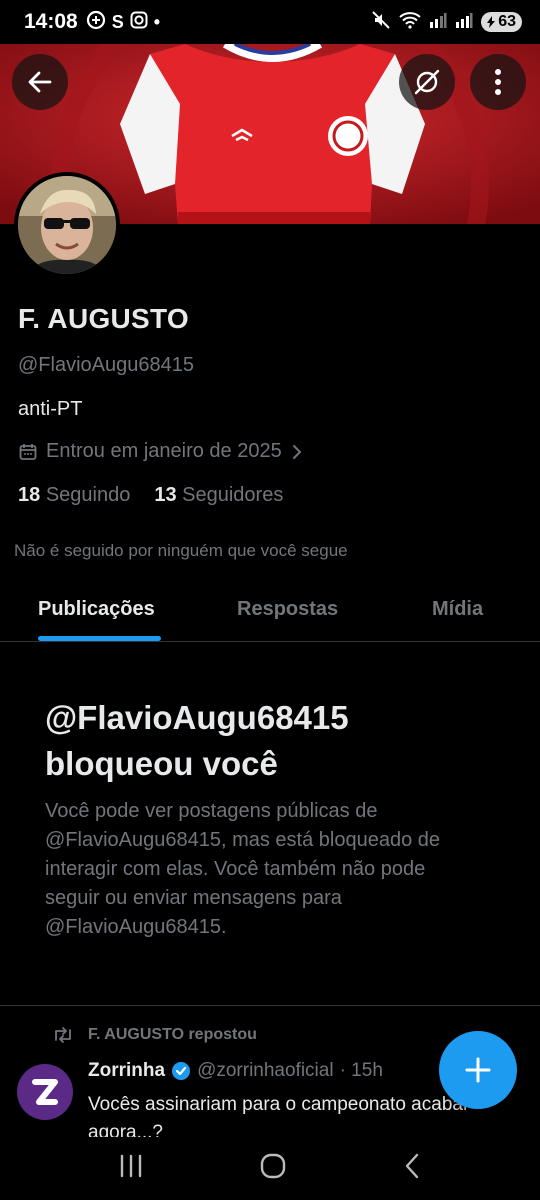 The height and width of the screenshot is (1200, 540). I want to click on signal-icon, so click(438, 22).